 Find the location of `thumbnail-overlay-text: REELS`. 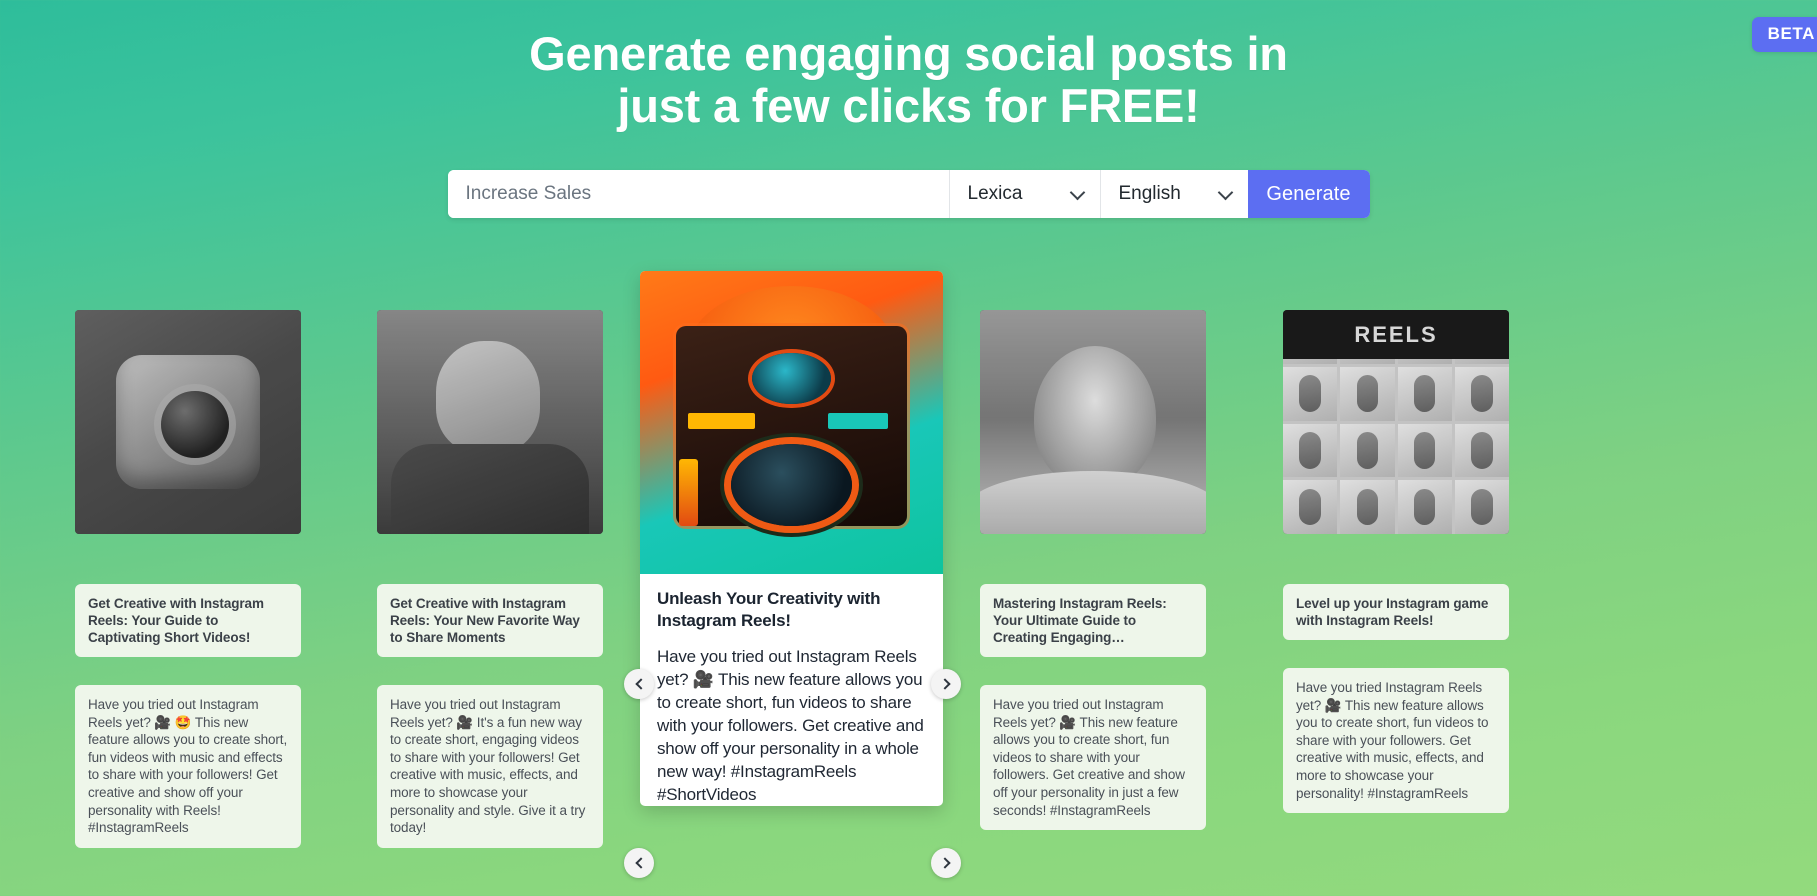

thumbnail-overlay-text: REELS is located at coordinates (1396, 335).